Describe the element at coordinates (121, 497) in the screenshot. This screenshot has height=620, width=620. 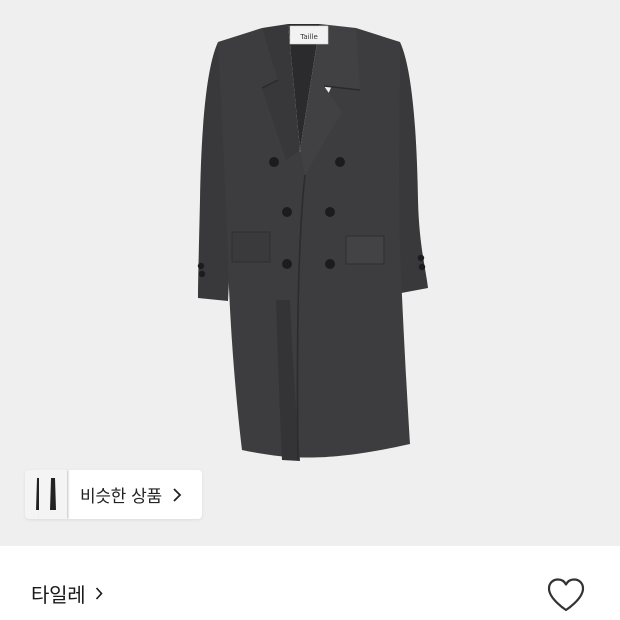
I see `similar-products-label: 비슷한 상품` at that location.